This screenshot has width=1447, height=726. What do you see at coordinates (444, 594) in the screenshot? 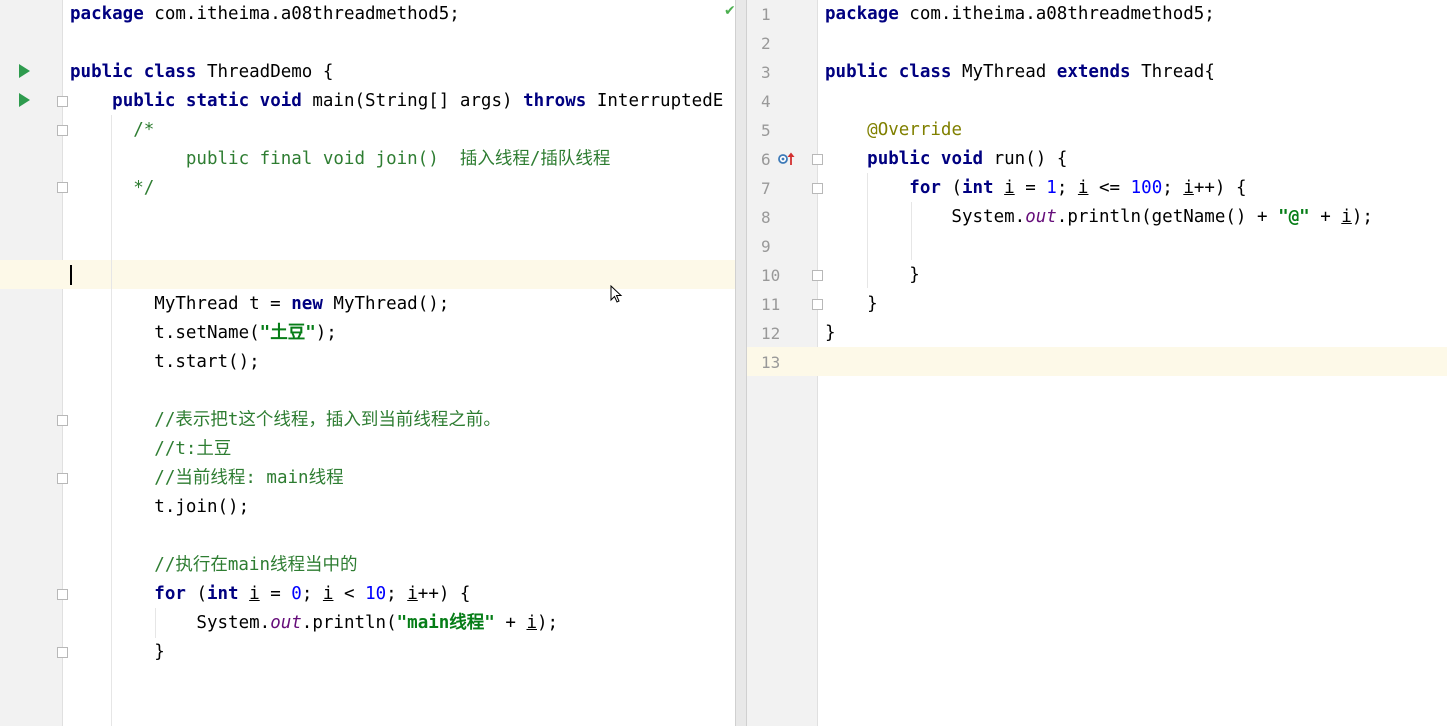
I see `code-token: ++) {` at bounding box center [444, 594].